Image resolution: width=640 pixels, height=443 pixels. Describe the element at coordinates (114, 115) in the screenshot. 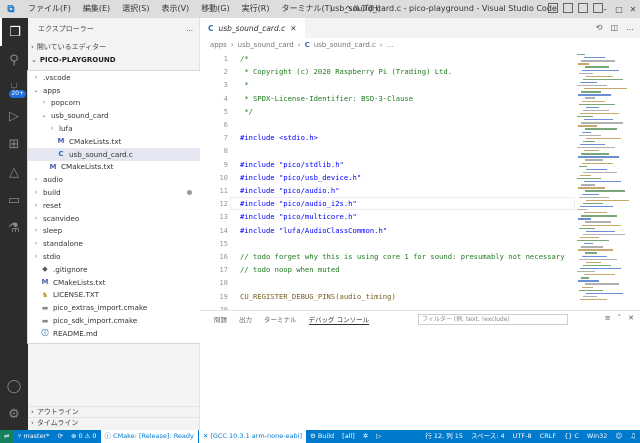

I see `tree-folder: ⌄ usb_sound_card` at that location.